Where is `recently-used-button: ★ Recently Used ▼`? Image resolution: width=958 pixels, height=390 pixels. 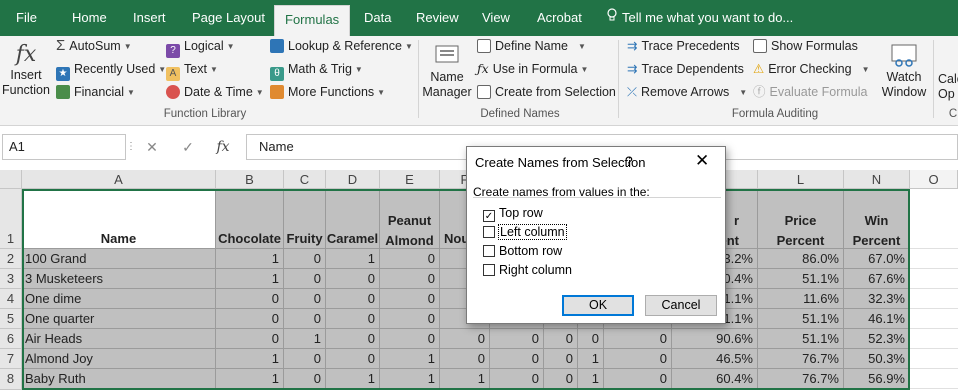
recently-used-button: ★ Recently Used ▼ is located at coordinates (111, 71).